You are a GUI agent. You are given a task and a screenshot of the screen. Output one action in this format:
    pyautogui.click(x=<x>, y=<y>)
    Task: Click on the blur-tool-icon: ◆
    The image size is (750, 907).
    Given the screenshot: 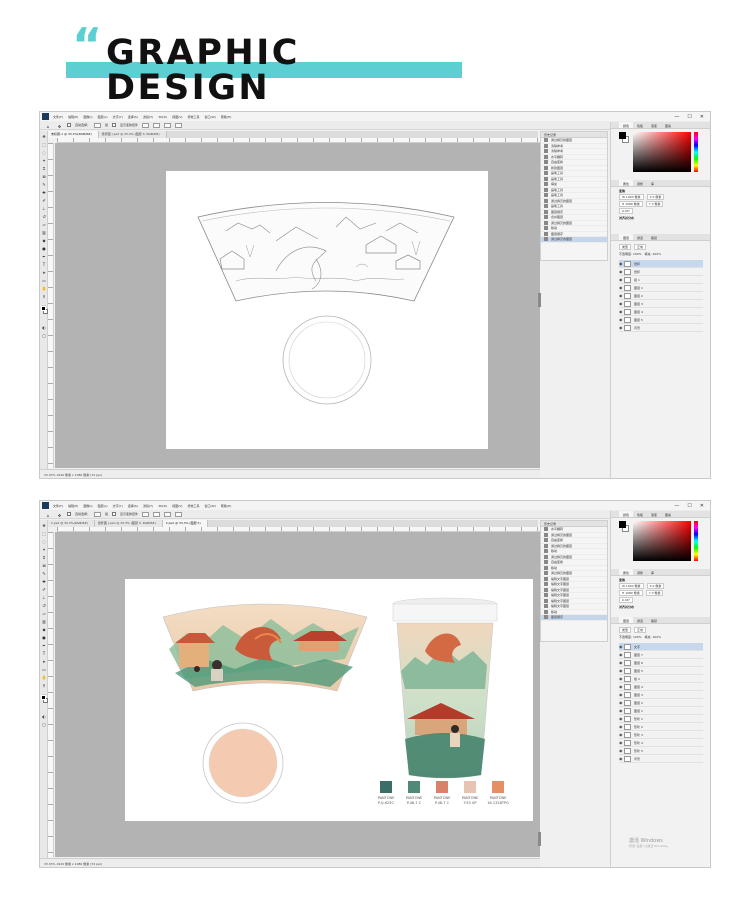 What is the action you would take?
    pyautogui.click(x=44, y=629)
    